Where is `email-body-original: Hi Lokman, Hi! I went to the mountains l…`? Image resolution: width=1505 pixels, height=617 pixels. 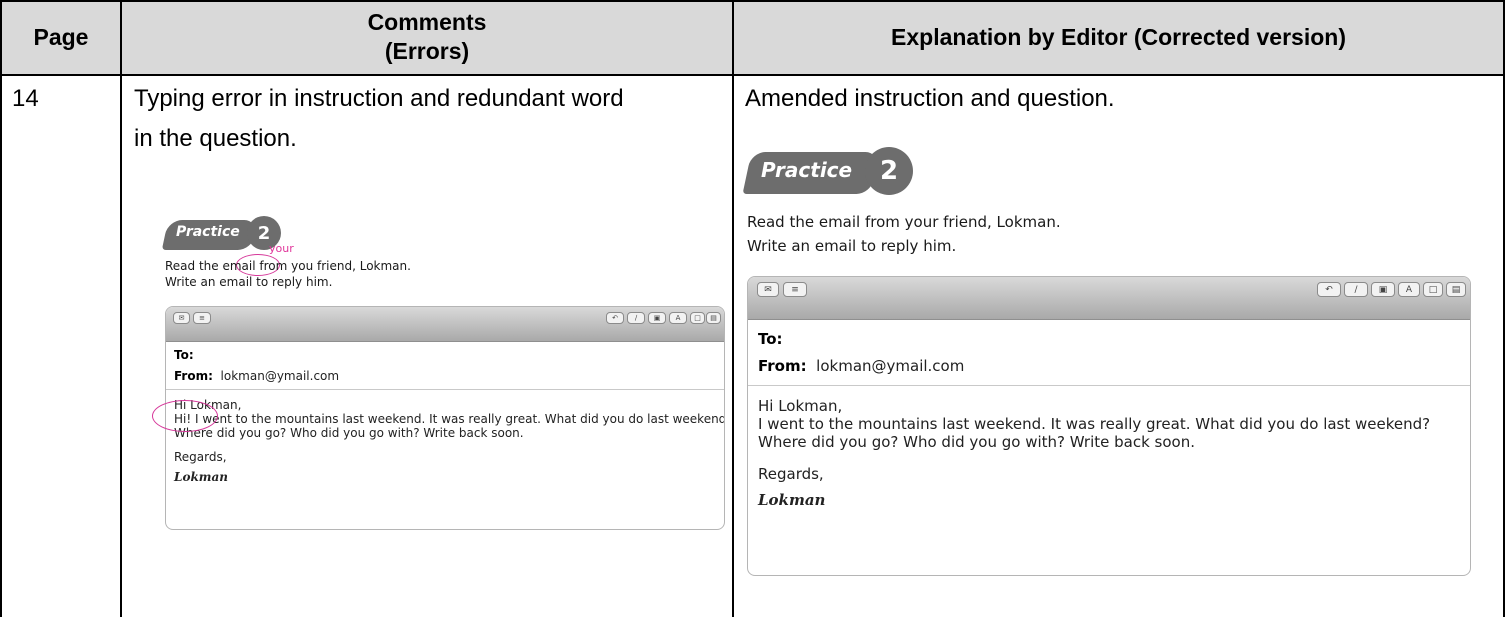
email-body-original: Hi Lokman, Hi! I went to the mountains l… is located at coordinates (449, 441).